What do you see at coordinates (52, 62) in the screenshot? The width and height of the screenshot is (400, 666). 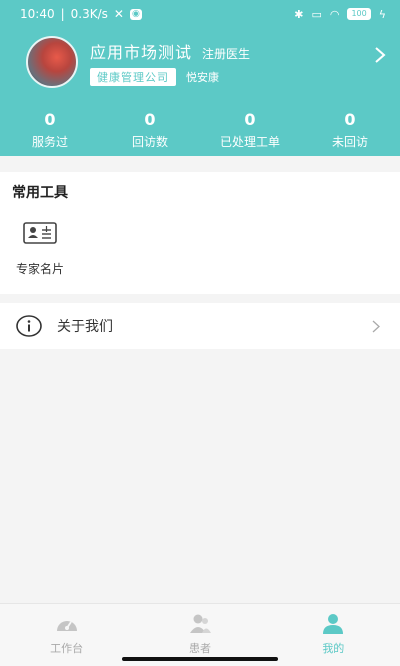 I see `avatar` at bounding box center [52, 62].